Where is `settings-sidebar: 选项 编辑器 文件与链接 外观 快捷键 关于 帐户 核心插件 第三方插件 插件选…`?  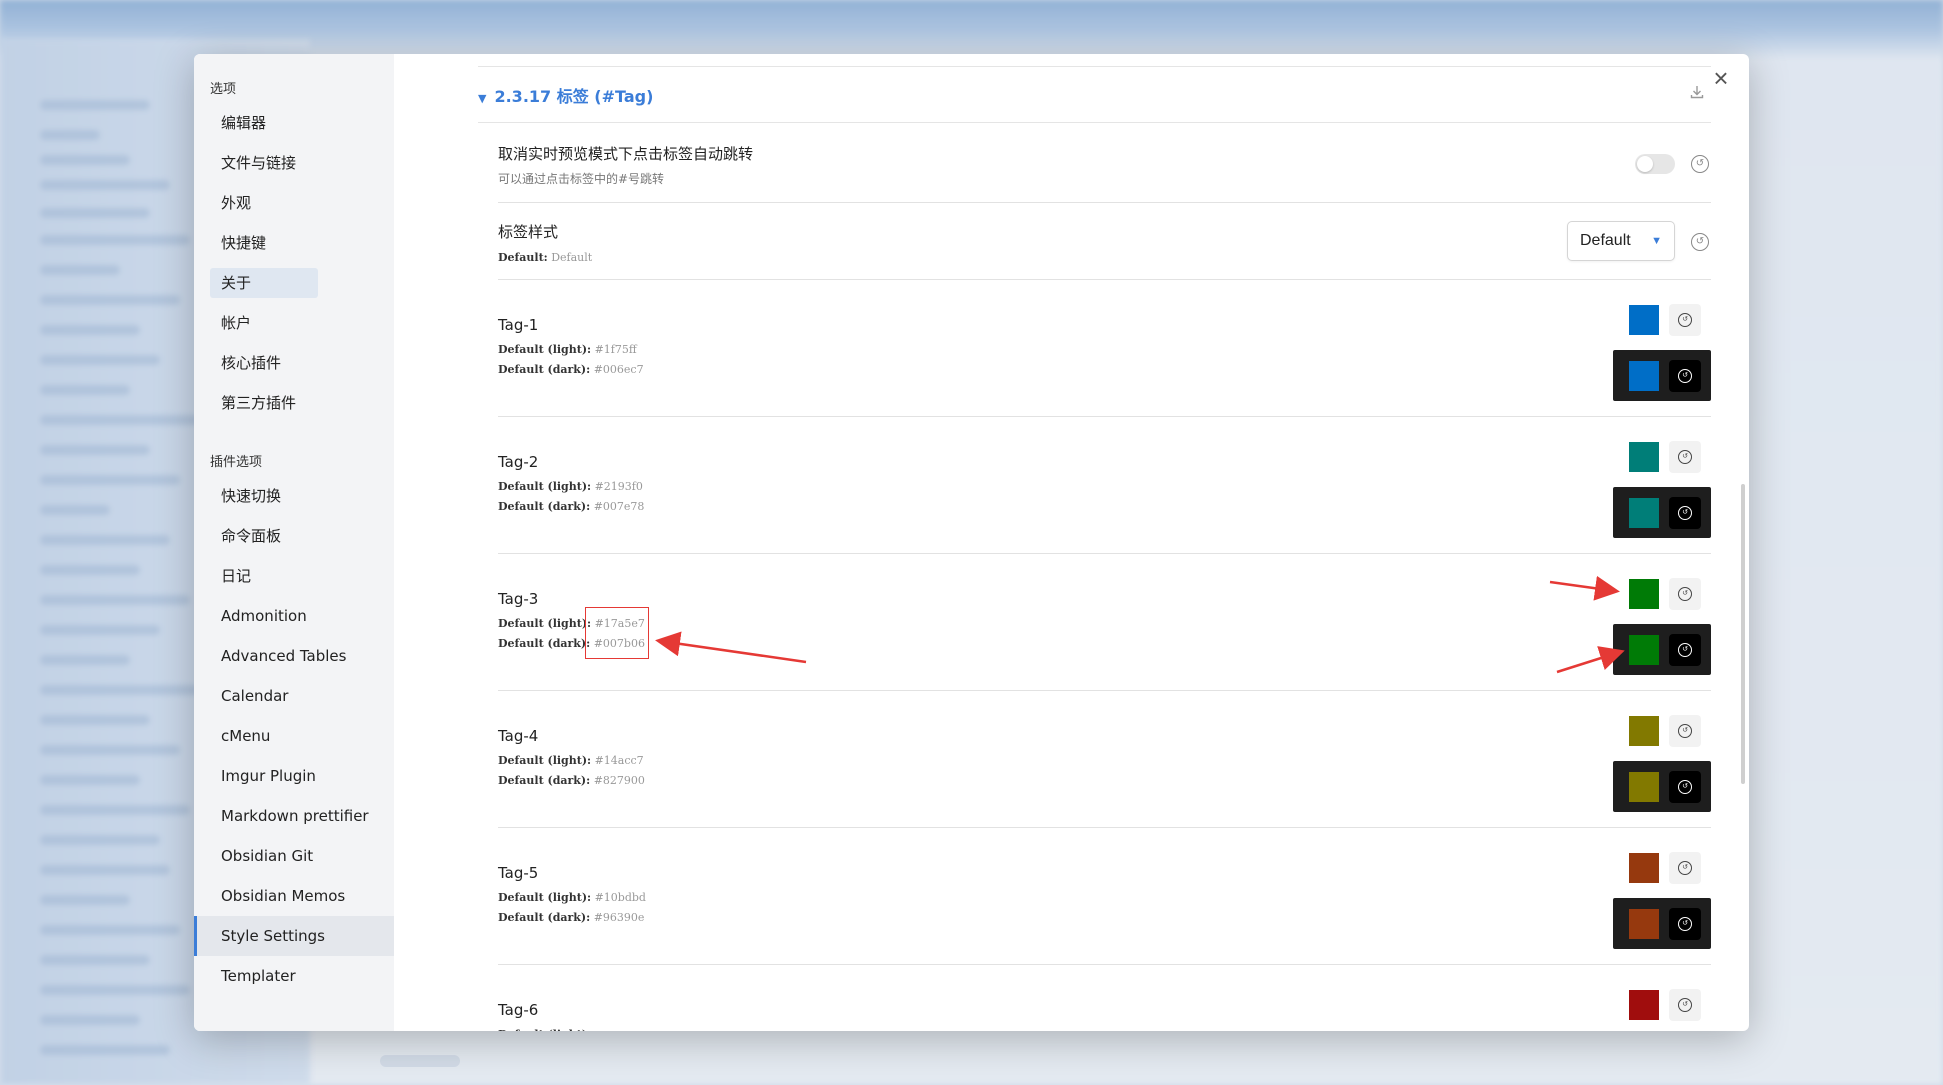
settings-sidebar: 选项 编辑器 文件与链接 外观 快捷键 关于 帐户 核心插件 第三方插件 插件选… is located at coordinates (294, 542).